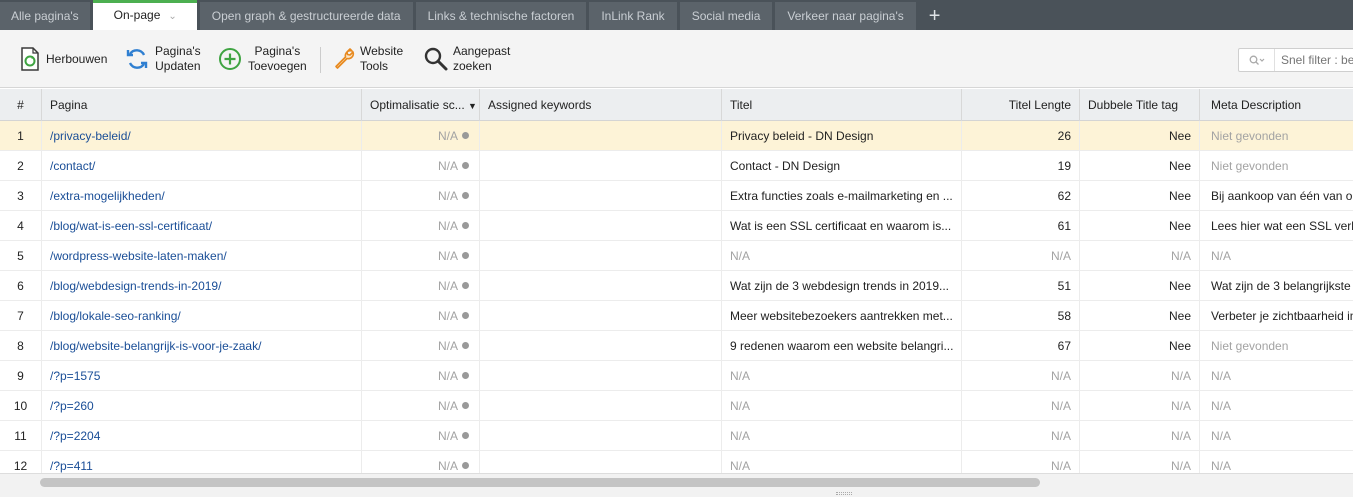 The image size is (1353, 497). What do you see at coordinates (306, 16) in the screenshot?
I see `tab-open-graph: Open graph & gestructureerde data` at bounding box center [306, 16].